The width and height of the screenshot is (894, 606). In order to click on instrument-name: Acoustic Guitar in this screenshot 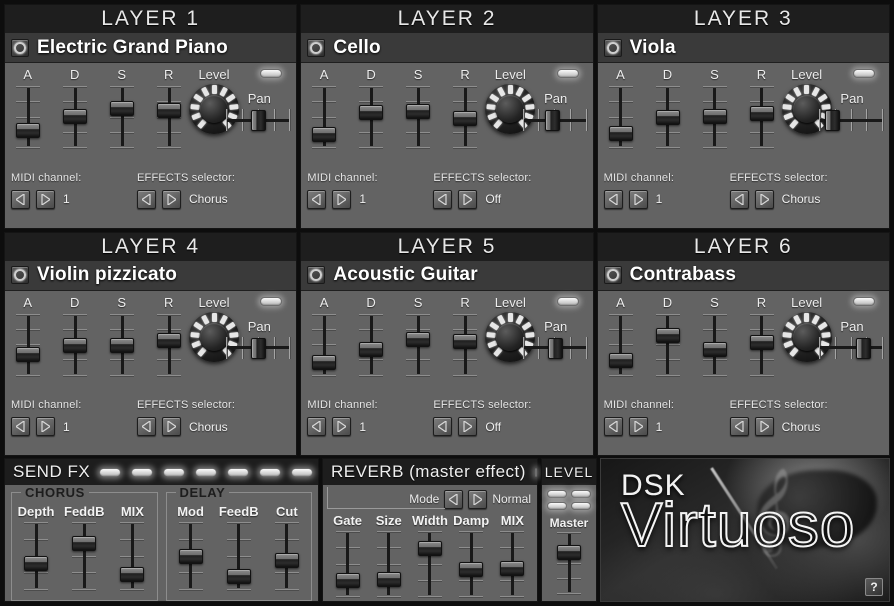, I will do `click(405, 275)`.